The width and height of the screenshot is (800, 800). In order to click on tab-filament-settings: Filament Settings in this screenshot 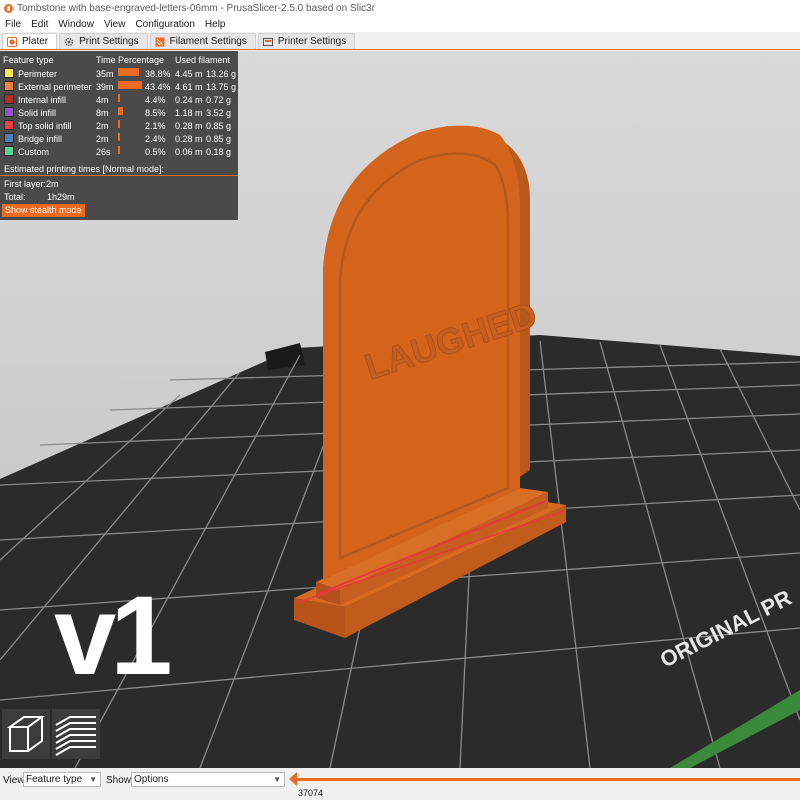, I will do `click(202, 41)`.